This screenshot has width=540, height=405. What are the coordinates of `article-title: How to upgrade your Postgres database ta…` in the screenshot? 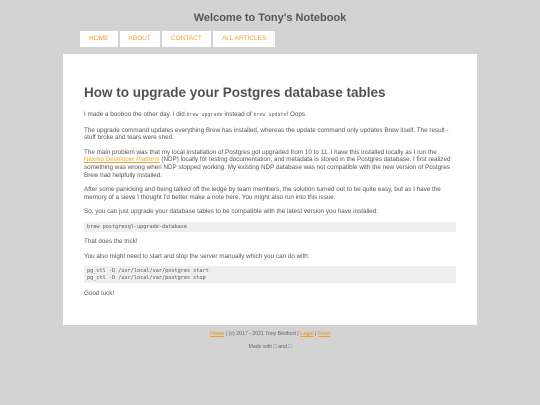 It's located at (235, 92).